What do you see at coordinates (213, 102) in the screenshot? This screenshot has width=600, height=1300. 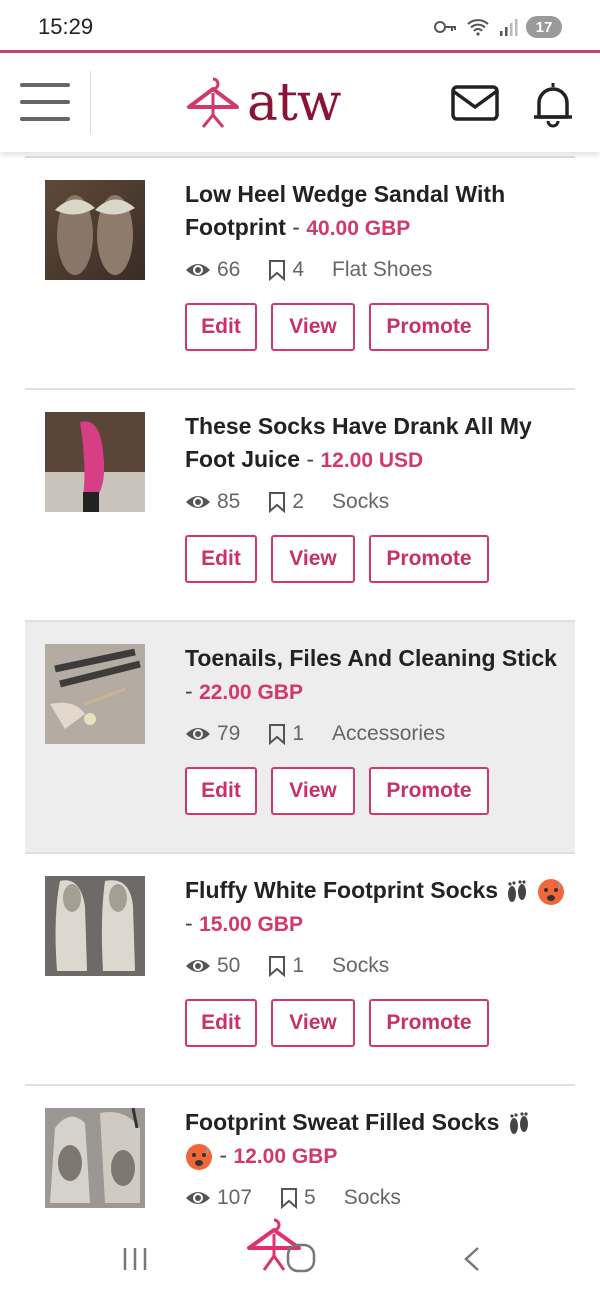 I see `hanger-logo-icon` at bounding box center [213, 102].